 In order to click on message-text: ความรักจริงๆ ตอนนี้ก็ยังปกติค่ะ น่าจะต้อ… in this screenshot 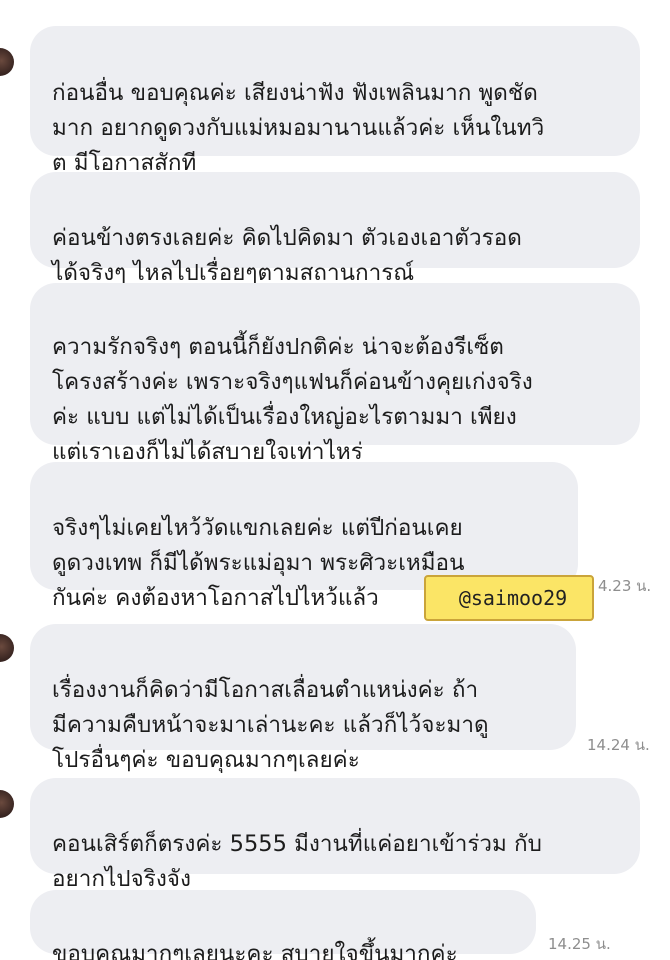, I will do `click(292, 399)`.